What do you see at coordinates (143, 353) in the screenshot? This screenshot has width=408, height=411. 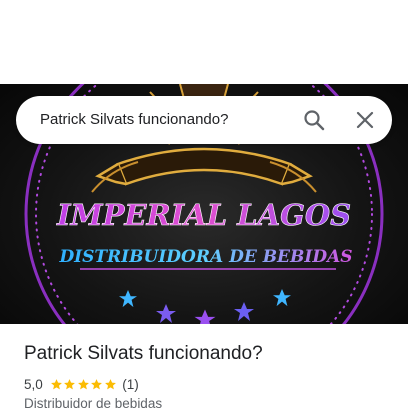 I see `place-title: Patrick Silvats funcionando?` at bounding box center [143, 353].